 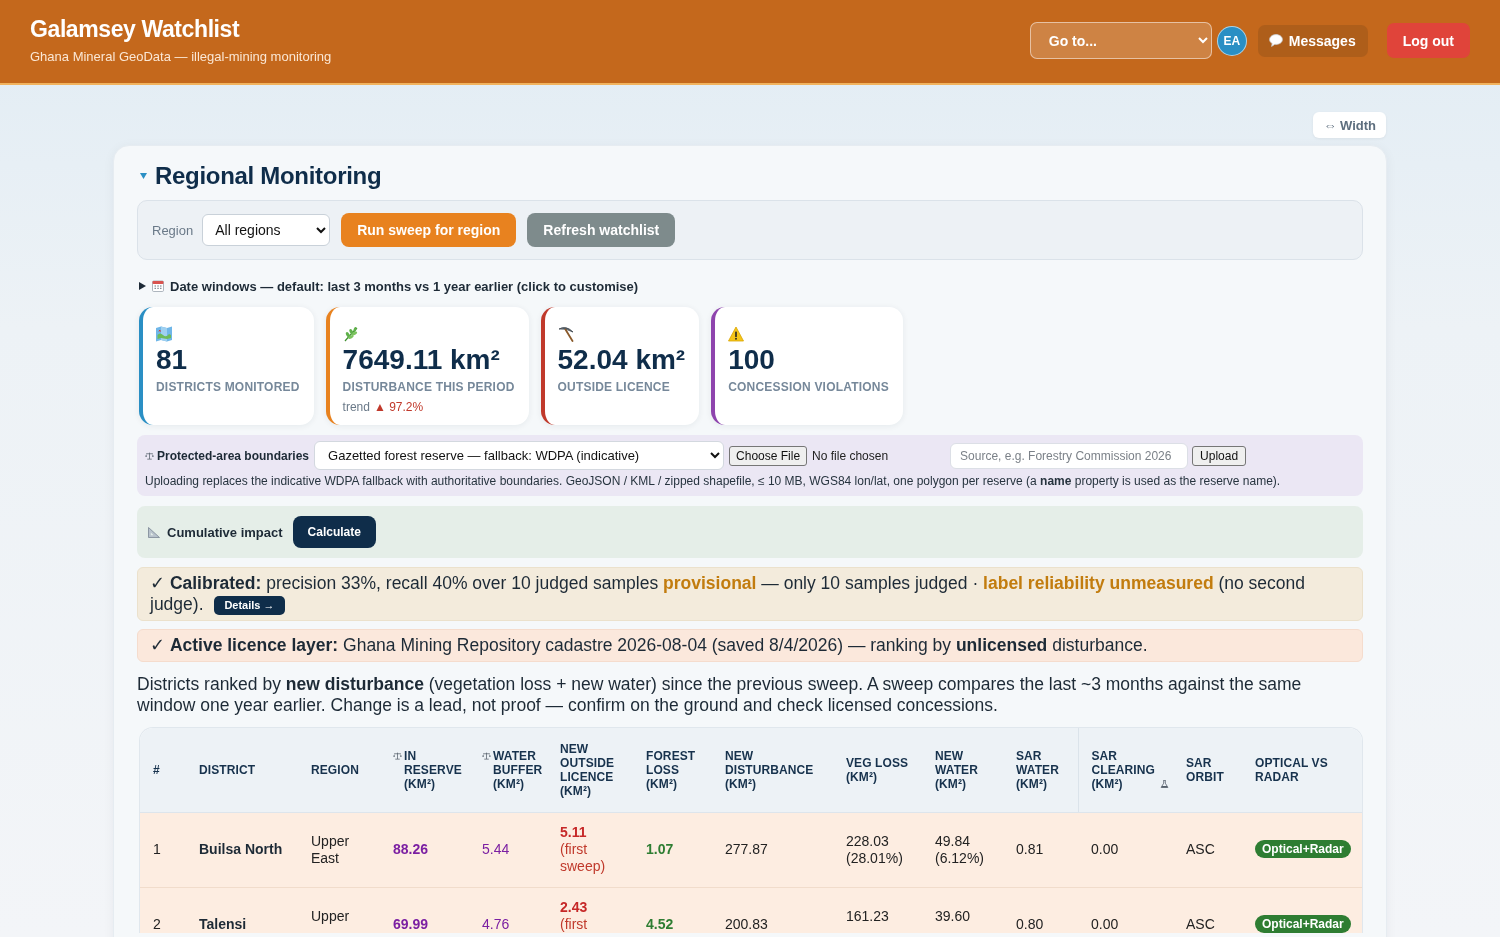 I want to click on column-header: WATER BUFFER (KM²), so click(x=518, y=770).